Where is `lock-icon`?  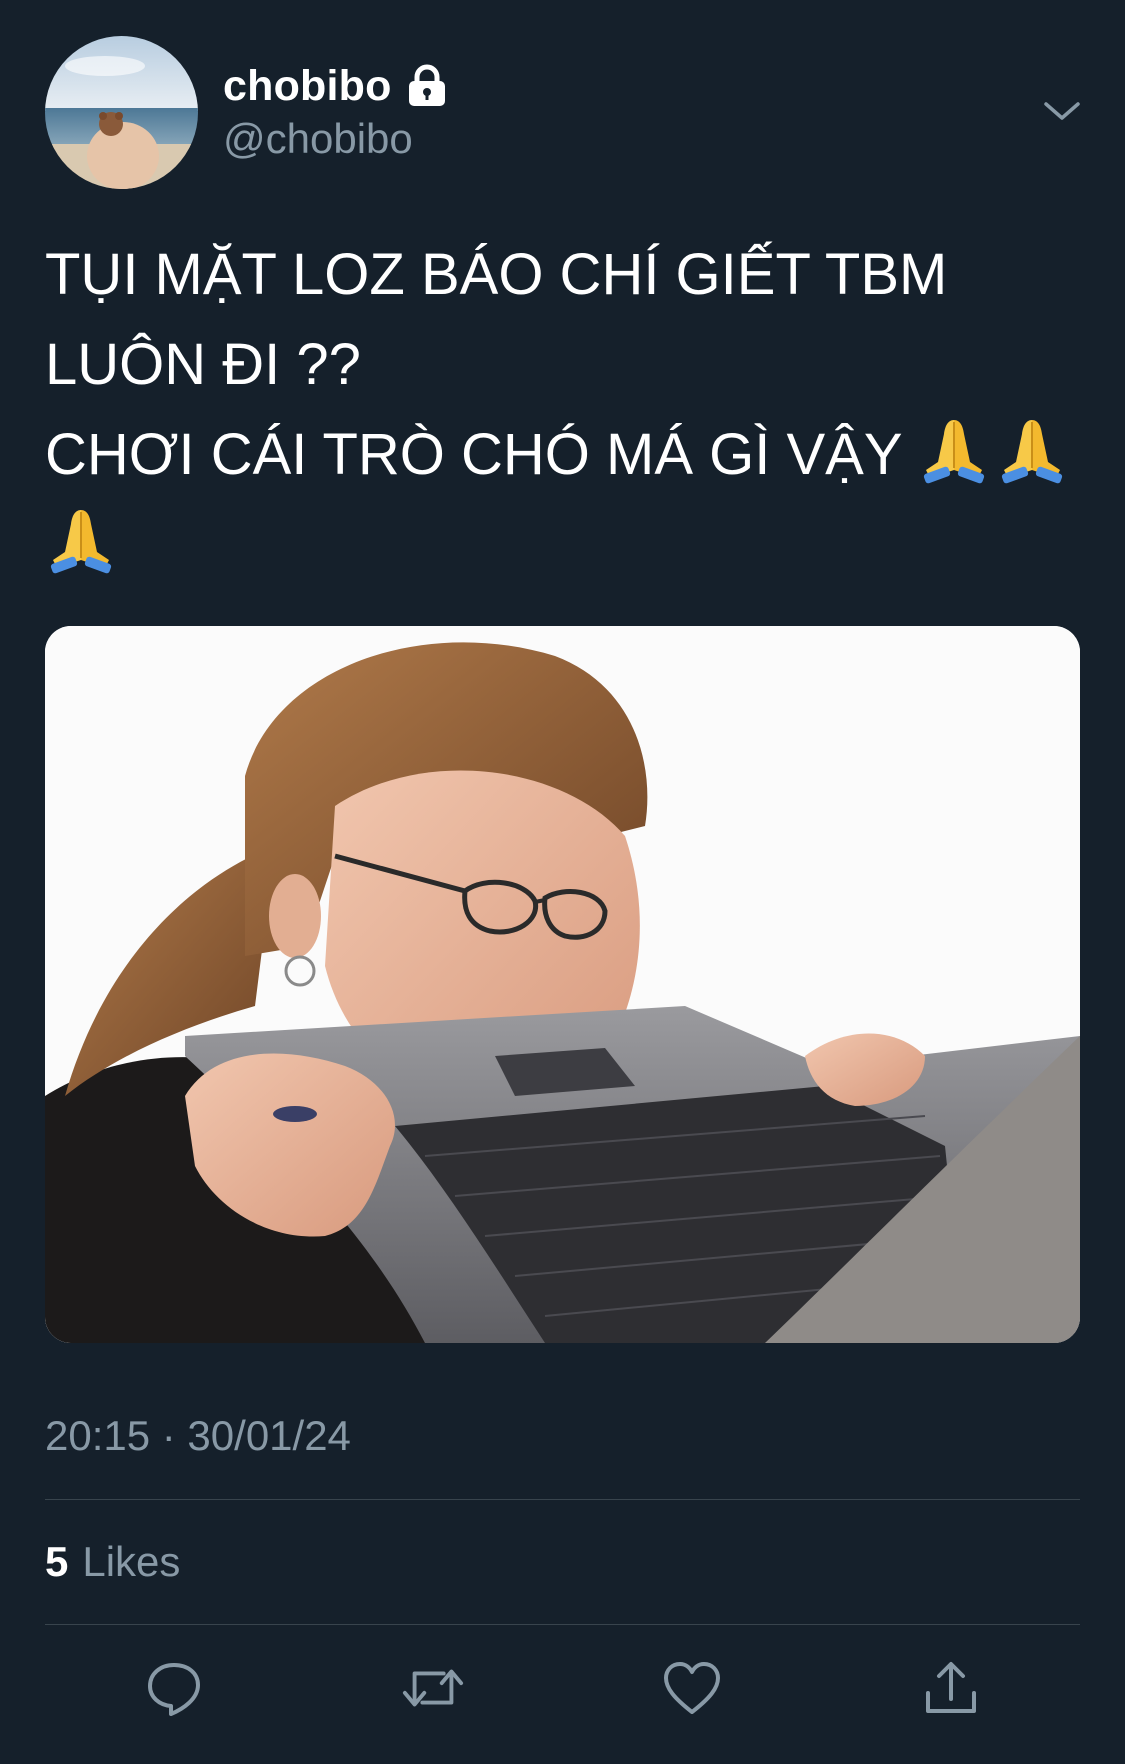 lock-icon is located at coordinates (427, 86).